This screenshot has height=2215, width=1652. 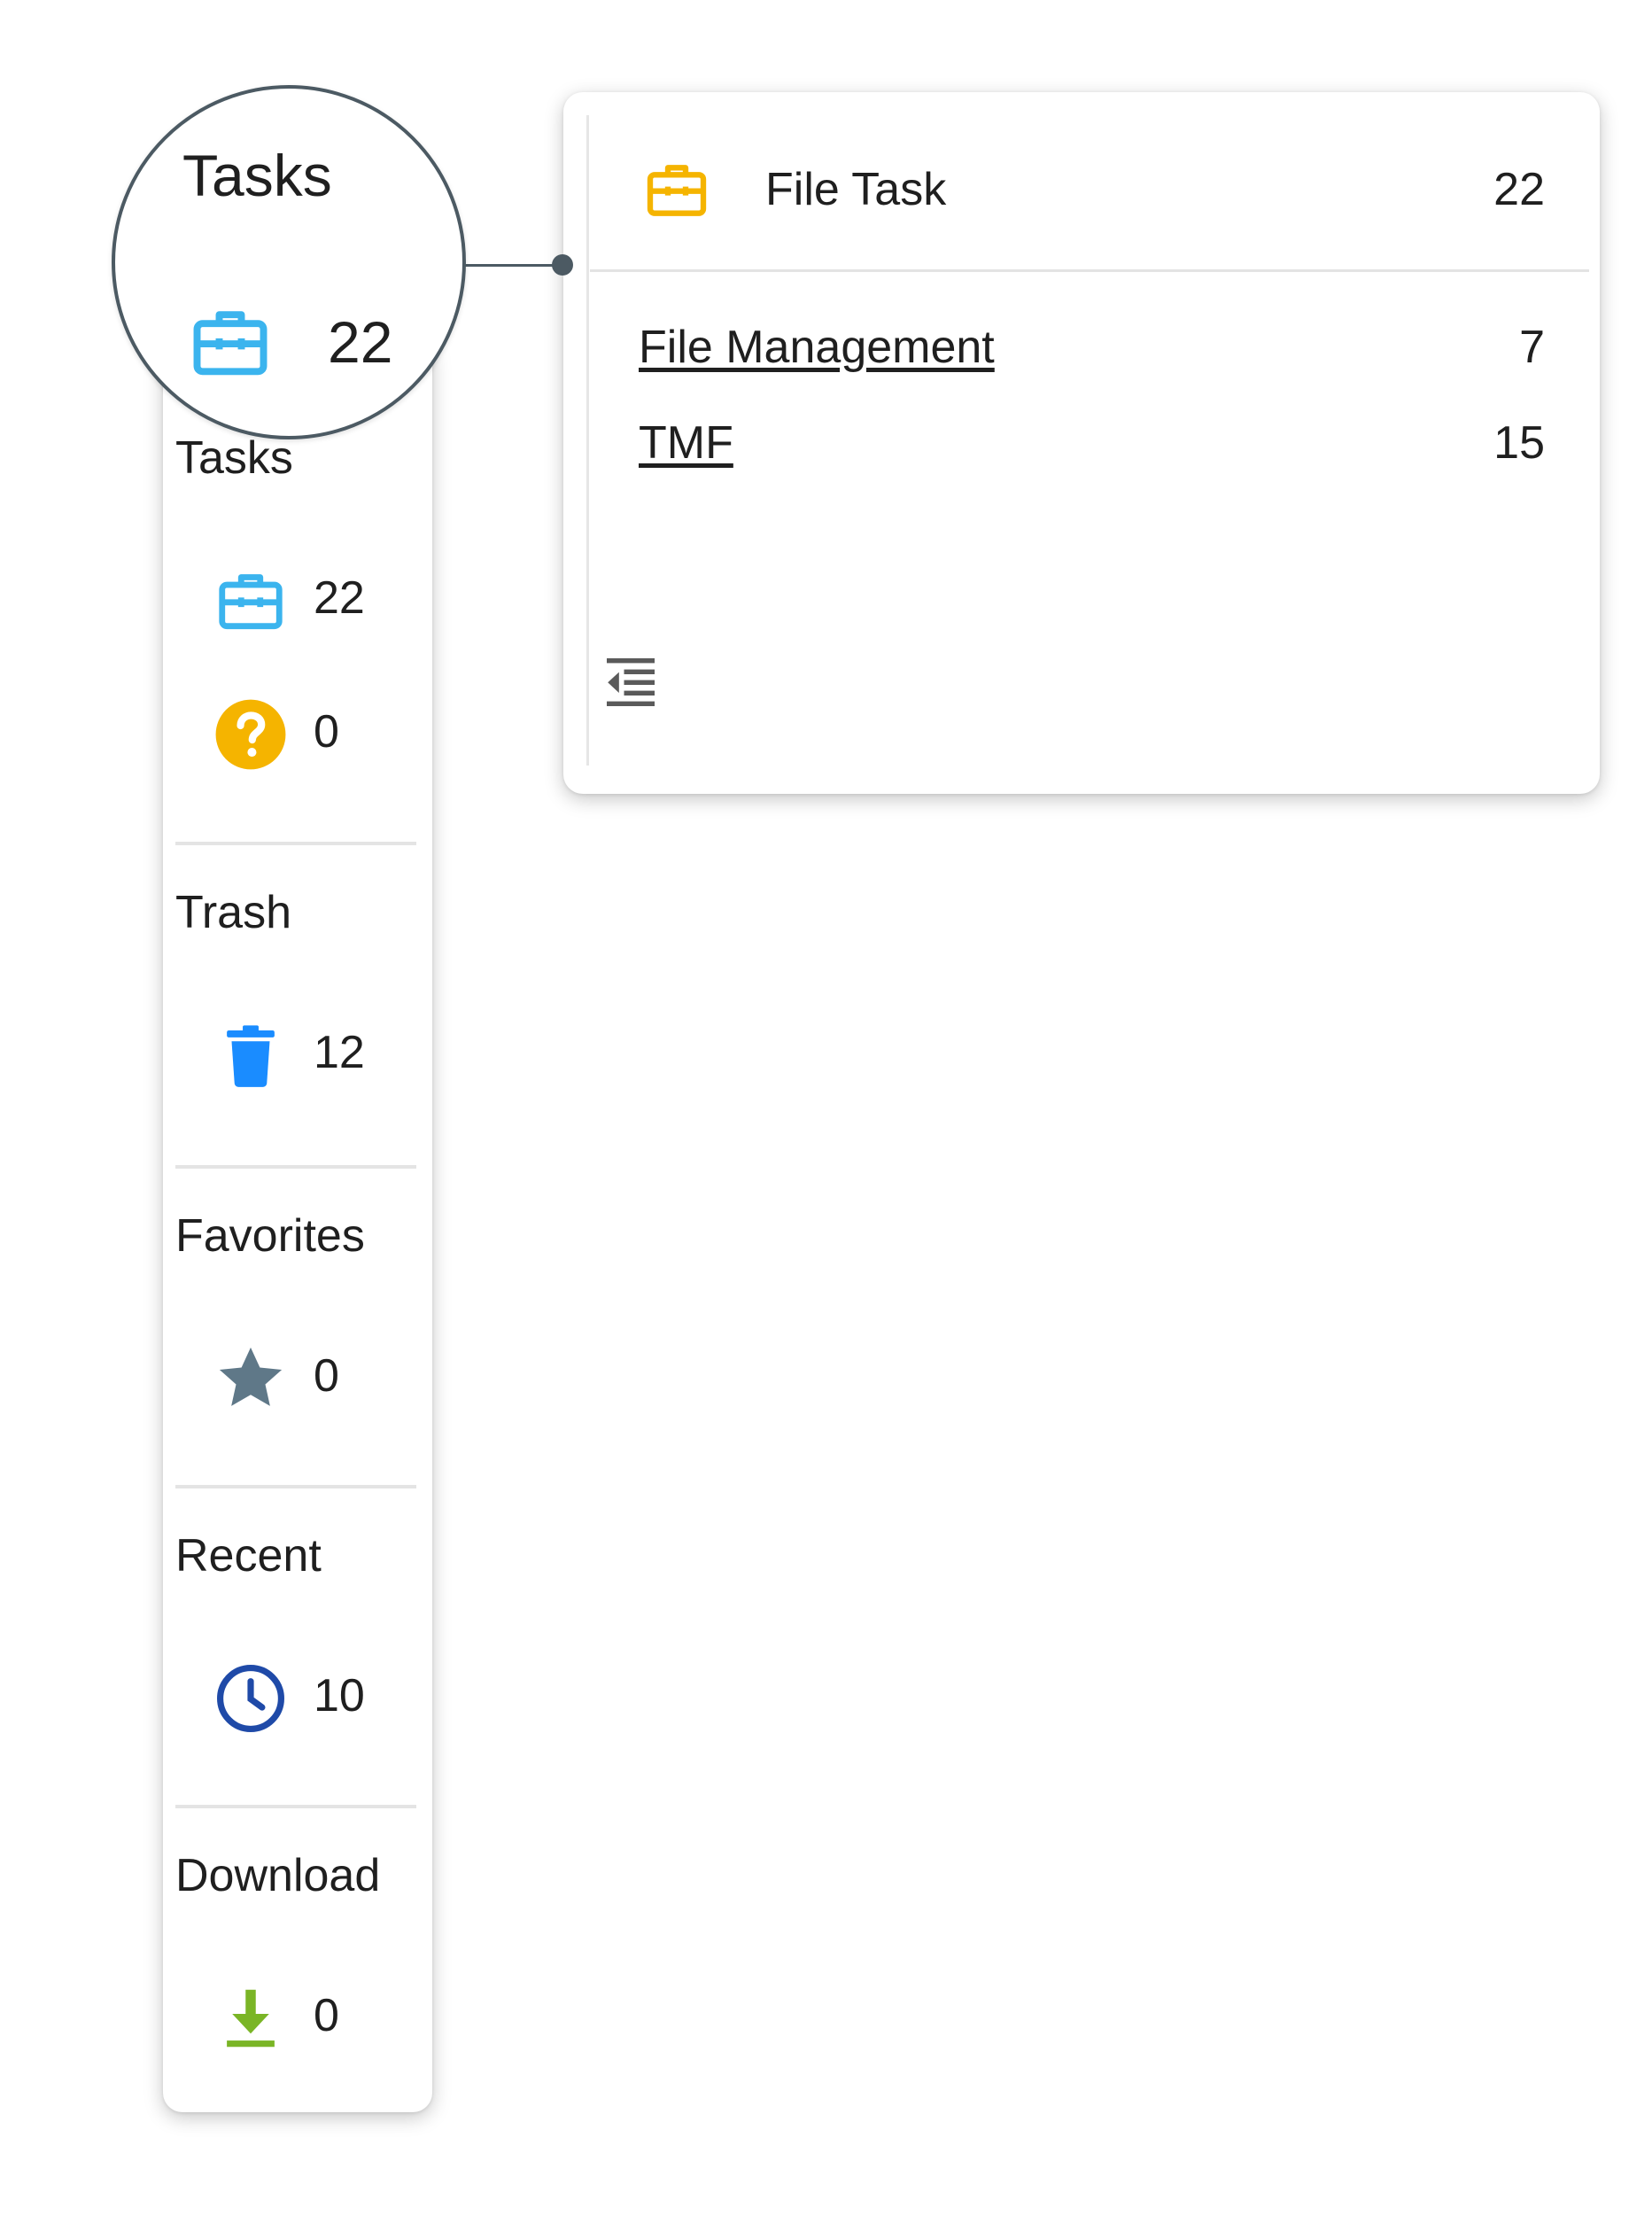 What do you see at coordinates (513, 265) in the screenshot?
I see `callout-connector` at bounding box center [513, 265].